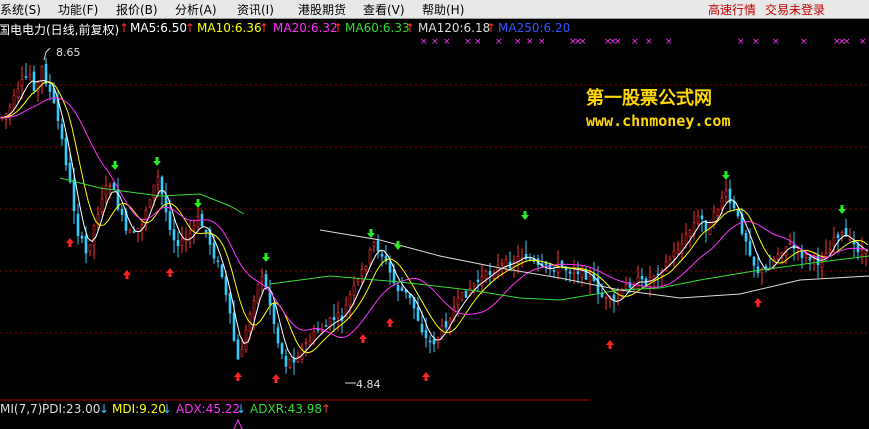 Image resolution: width=869 pixels, height=429 pixels. Describe the element at coordinates (139, 409) in the screenshot. I see `mdi-value: MDI:9.20` at that location.